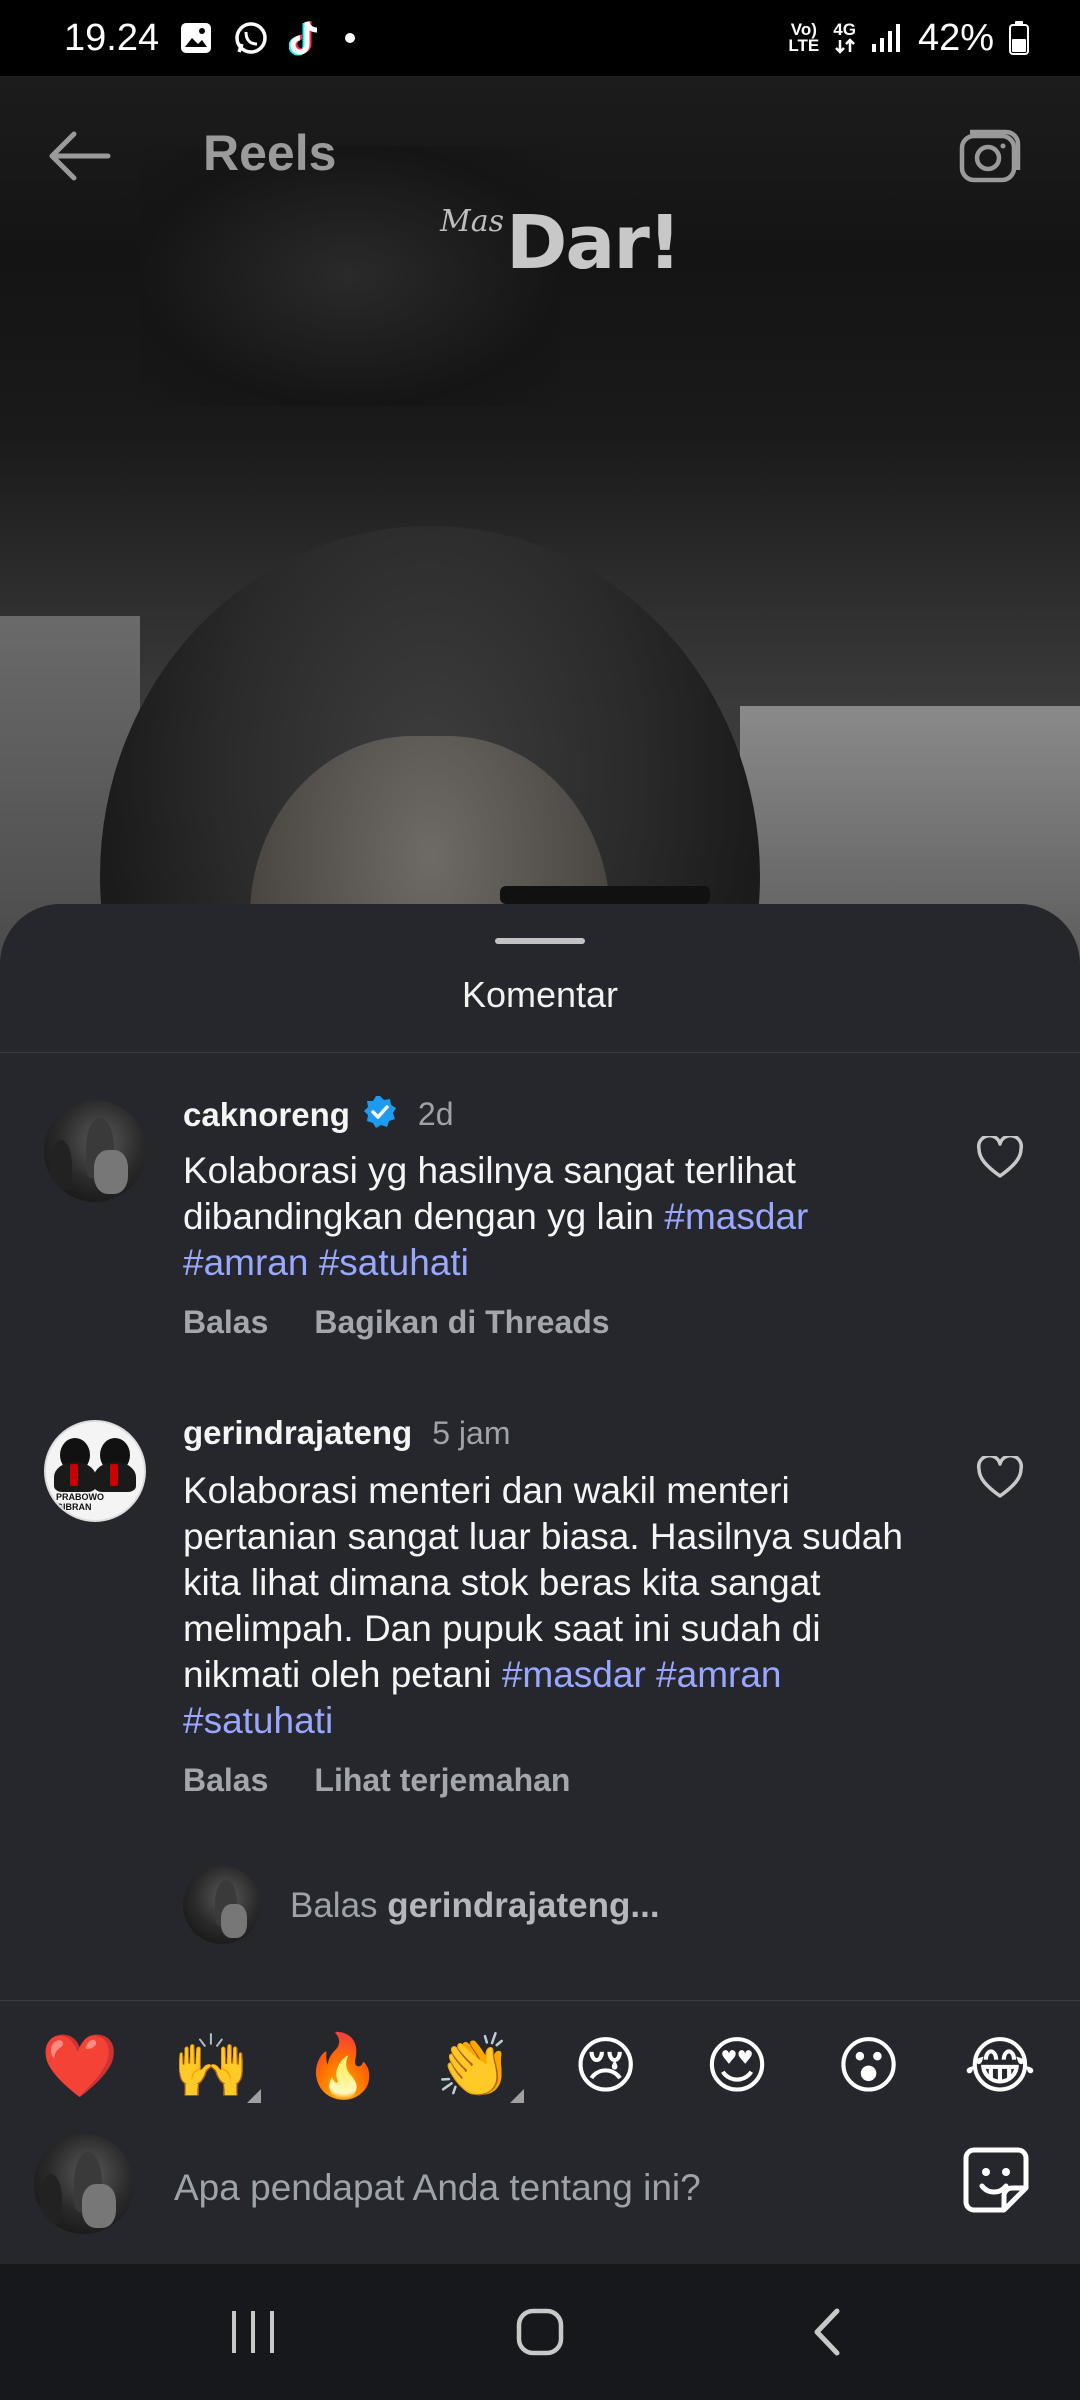  I want to click on fire-emoji: 🔥, so click(343, 2065).